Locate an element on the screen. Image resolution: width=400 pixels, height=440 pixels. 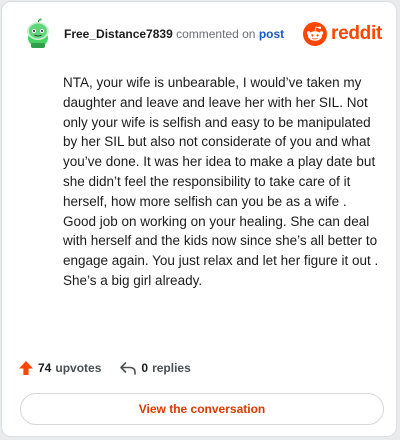
replies-count: 0 is located at coordinates (145, 368).